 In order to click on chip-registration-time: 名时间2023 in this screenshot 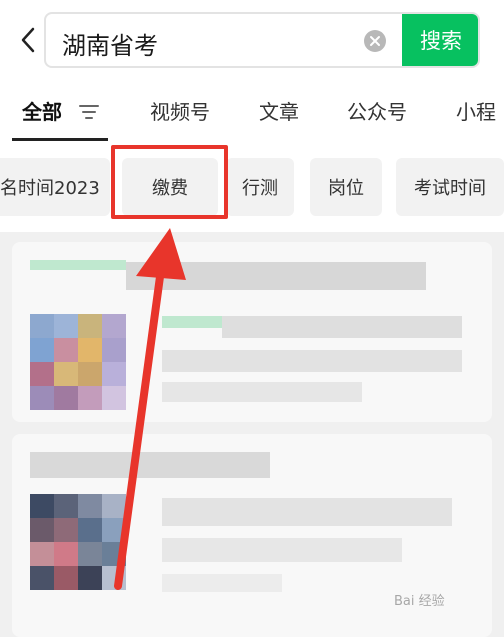, I will do `click(55, 187)`.